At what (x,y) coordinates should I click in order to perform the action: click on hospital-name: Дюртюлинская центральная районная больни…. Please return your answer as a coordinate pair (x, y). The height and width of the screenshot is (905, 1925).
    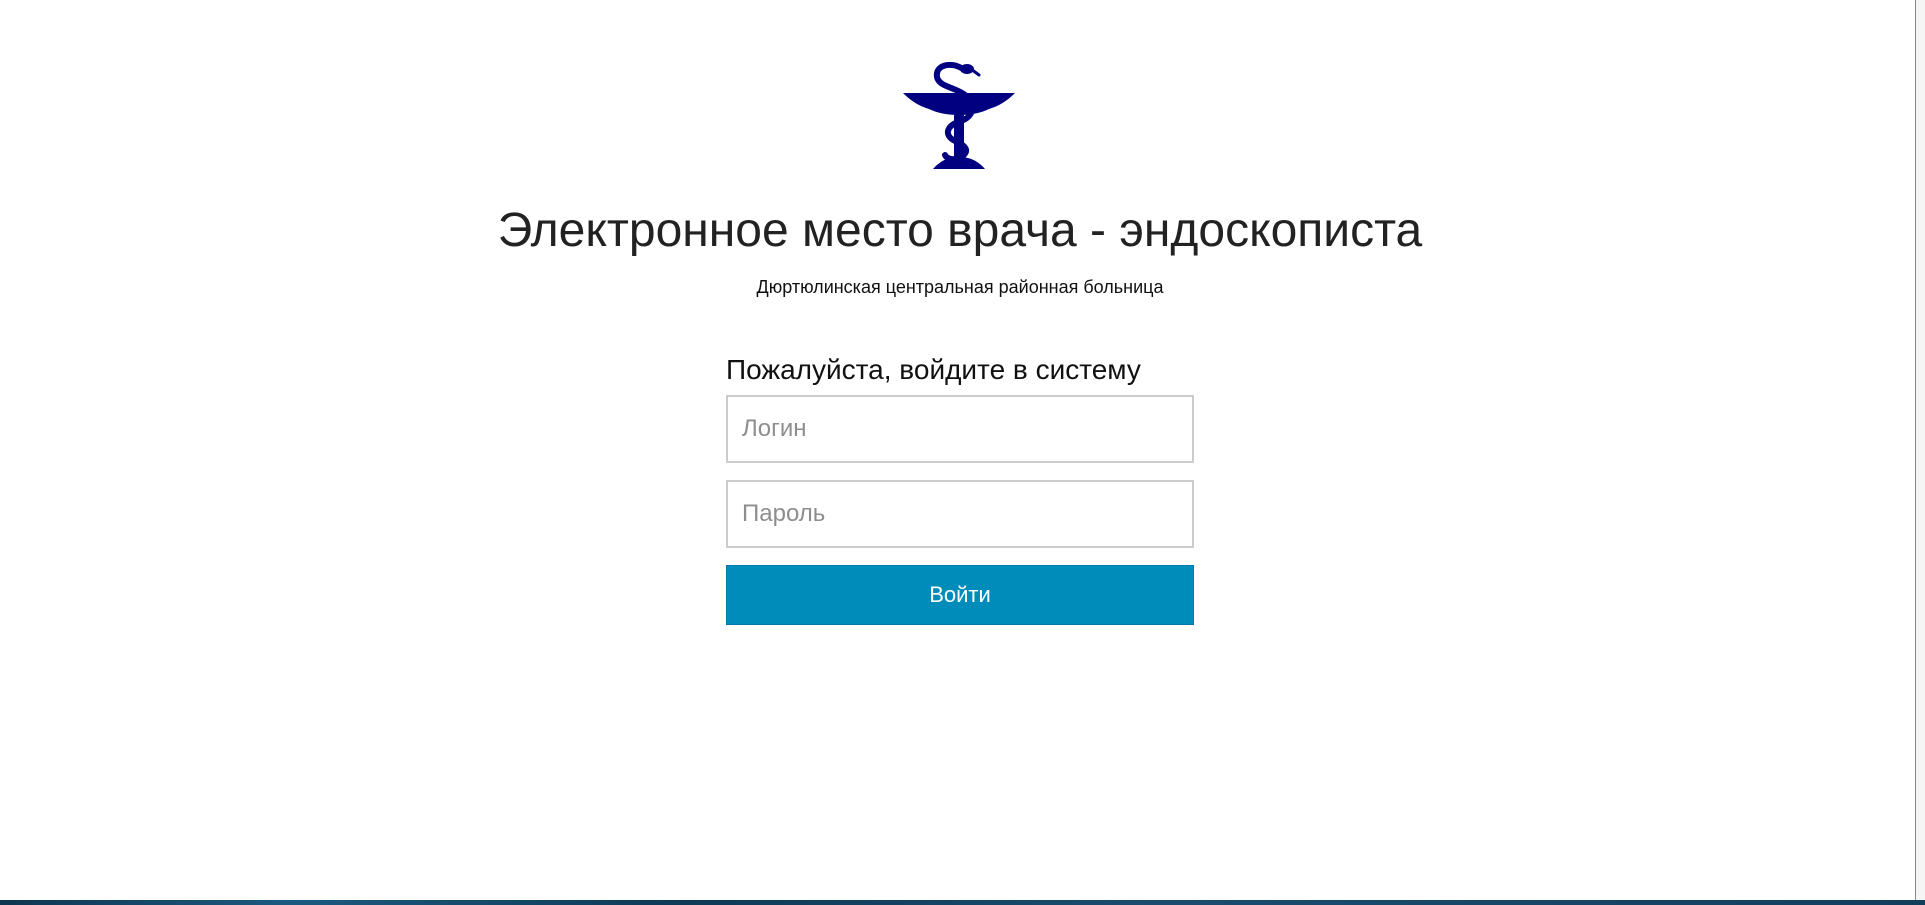
    Looking at the image, I should click on (960, 287).